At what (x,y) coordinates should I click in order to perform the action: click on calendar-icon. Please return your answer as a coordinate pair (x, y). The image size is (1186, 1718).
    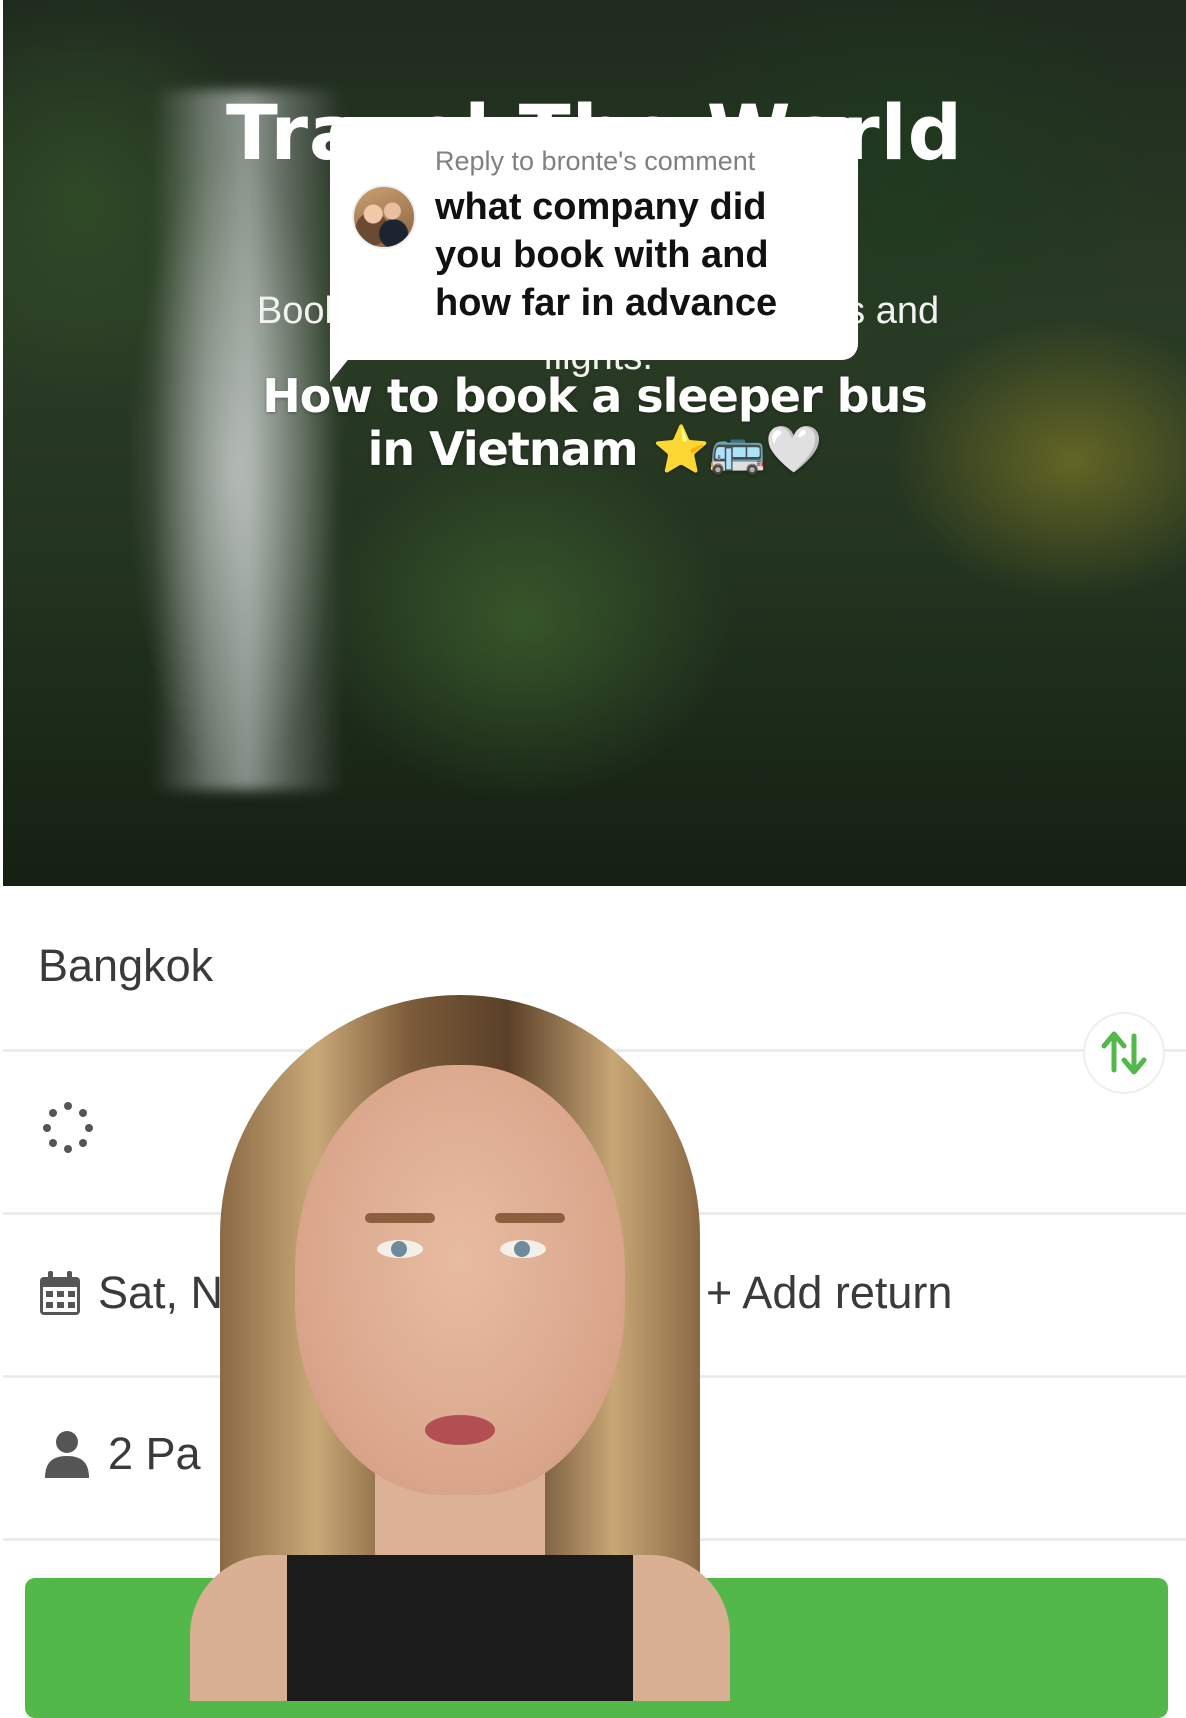
    Looking at the image, I should click on (60, 1293).